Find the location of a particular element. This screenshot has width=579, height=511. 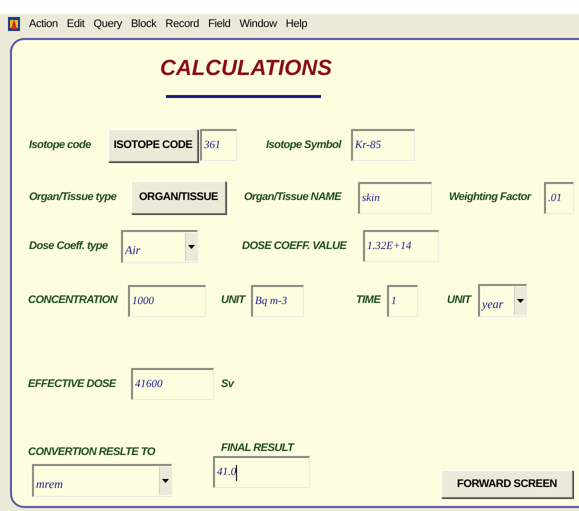

action-button: ORGAN/TISSUE is located at coordinates (178, 197).